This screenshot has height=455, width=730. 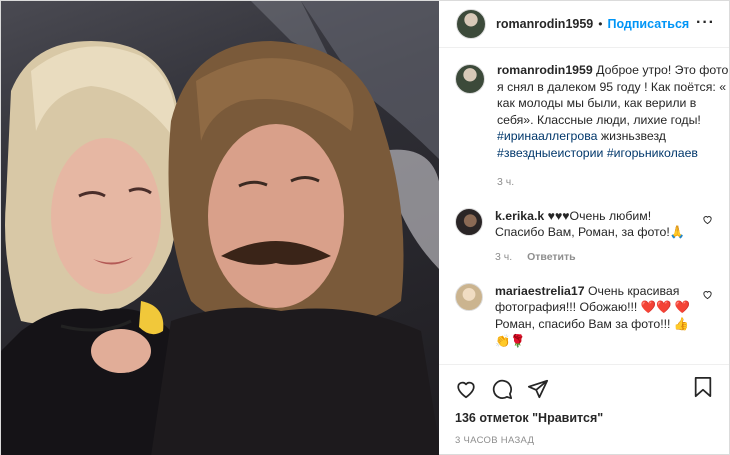 What do you see at coordinates (540, 291) in the screenshot?
I see `commenter-username: mariaestrelia17` at bounding box center [540, 291].